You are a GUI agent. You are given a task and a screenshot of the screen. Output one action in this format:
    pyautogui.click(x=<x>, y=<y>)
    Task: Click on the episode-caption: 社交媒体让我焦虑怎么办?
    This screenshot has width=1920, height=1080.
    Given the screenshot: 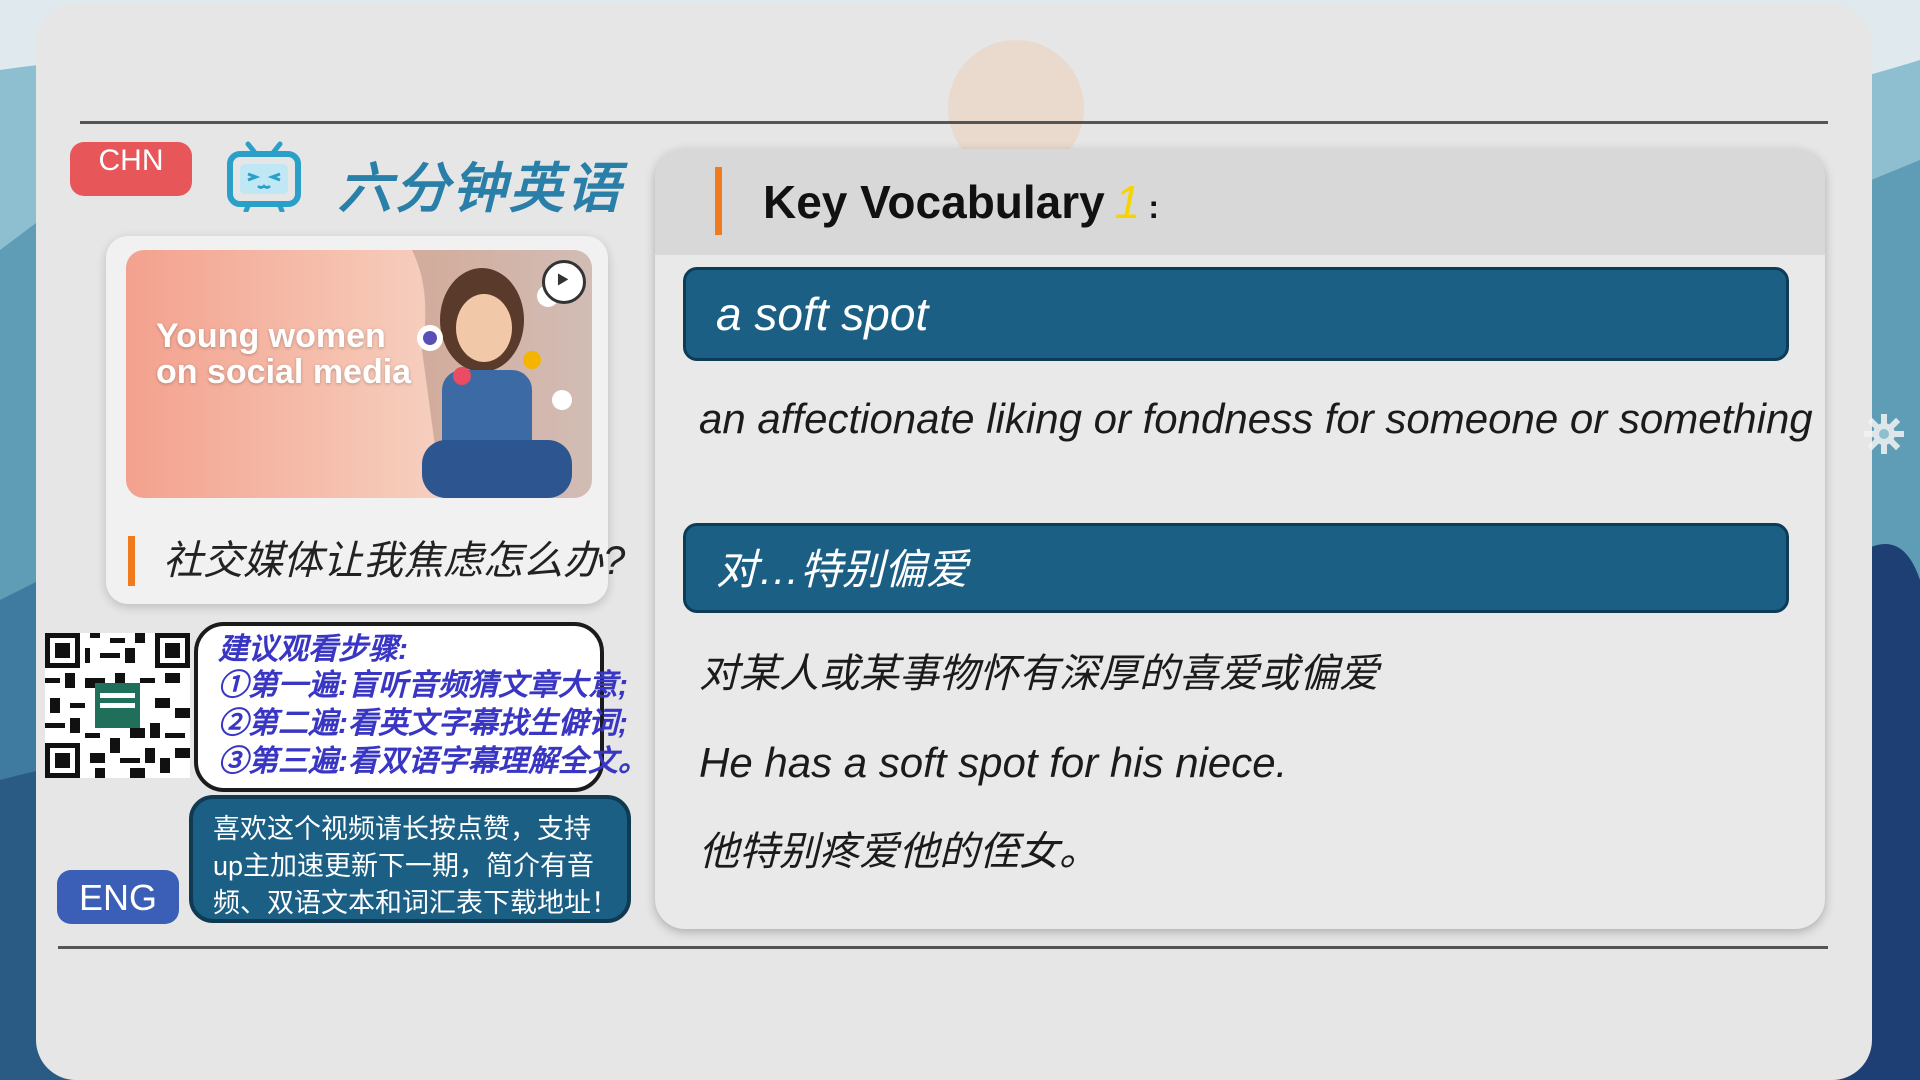 What is the action you would take?
    pyautogui.click(x=376, y=561)
    